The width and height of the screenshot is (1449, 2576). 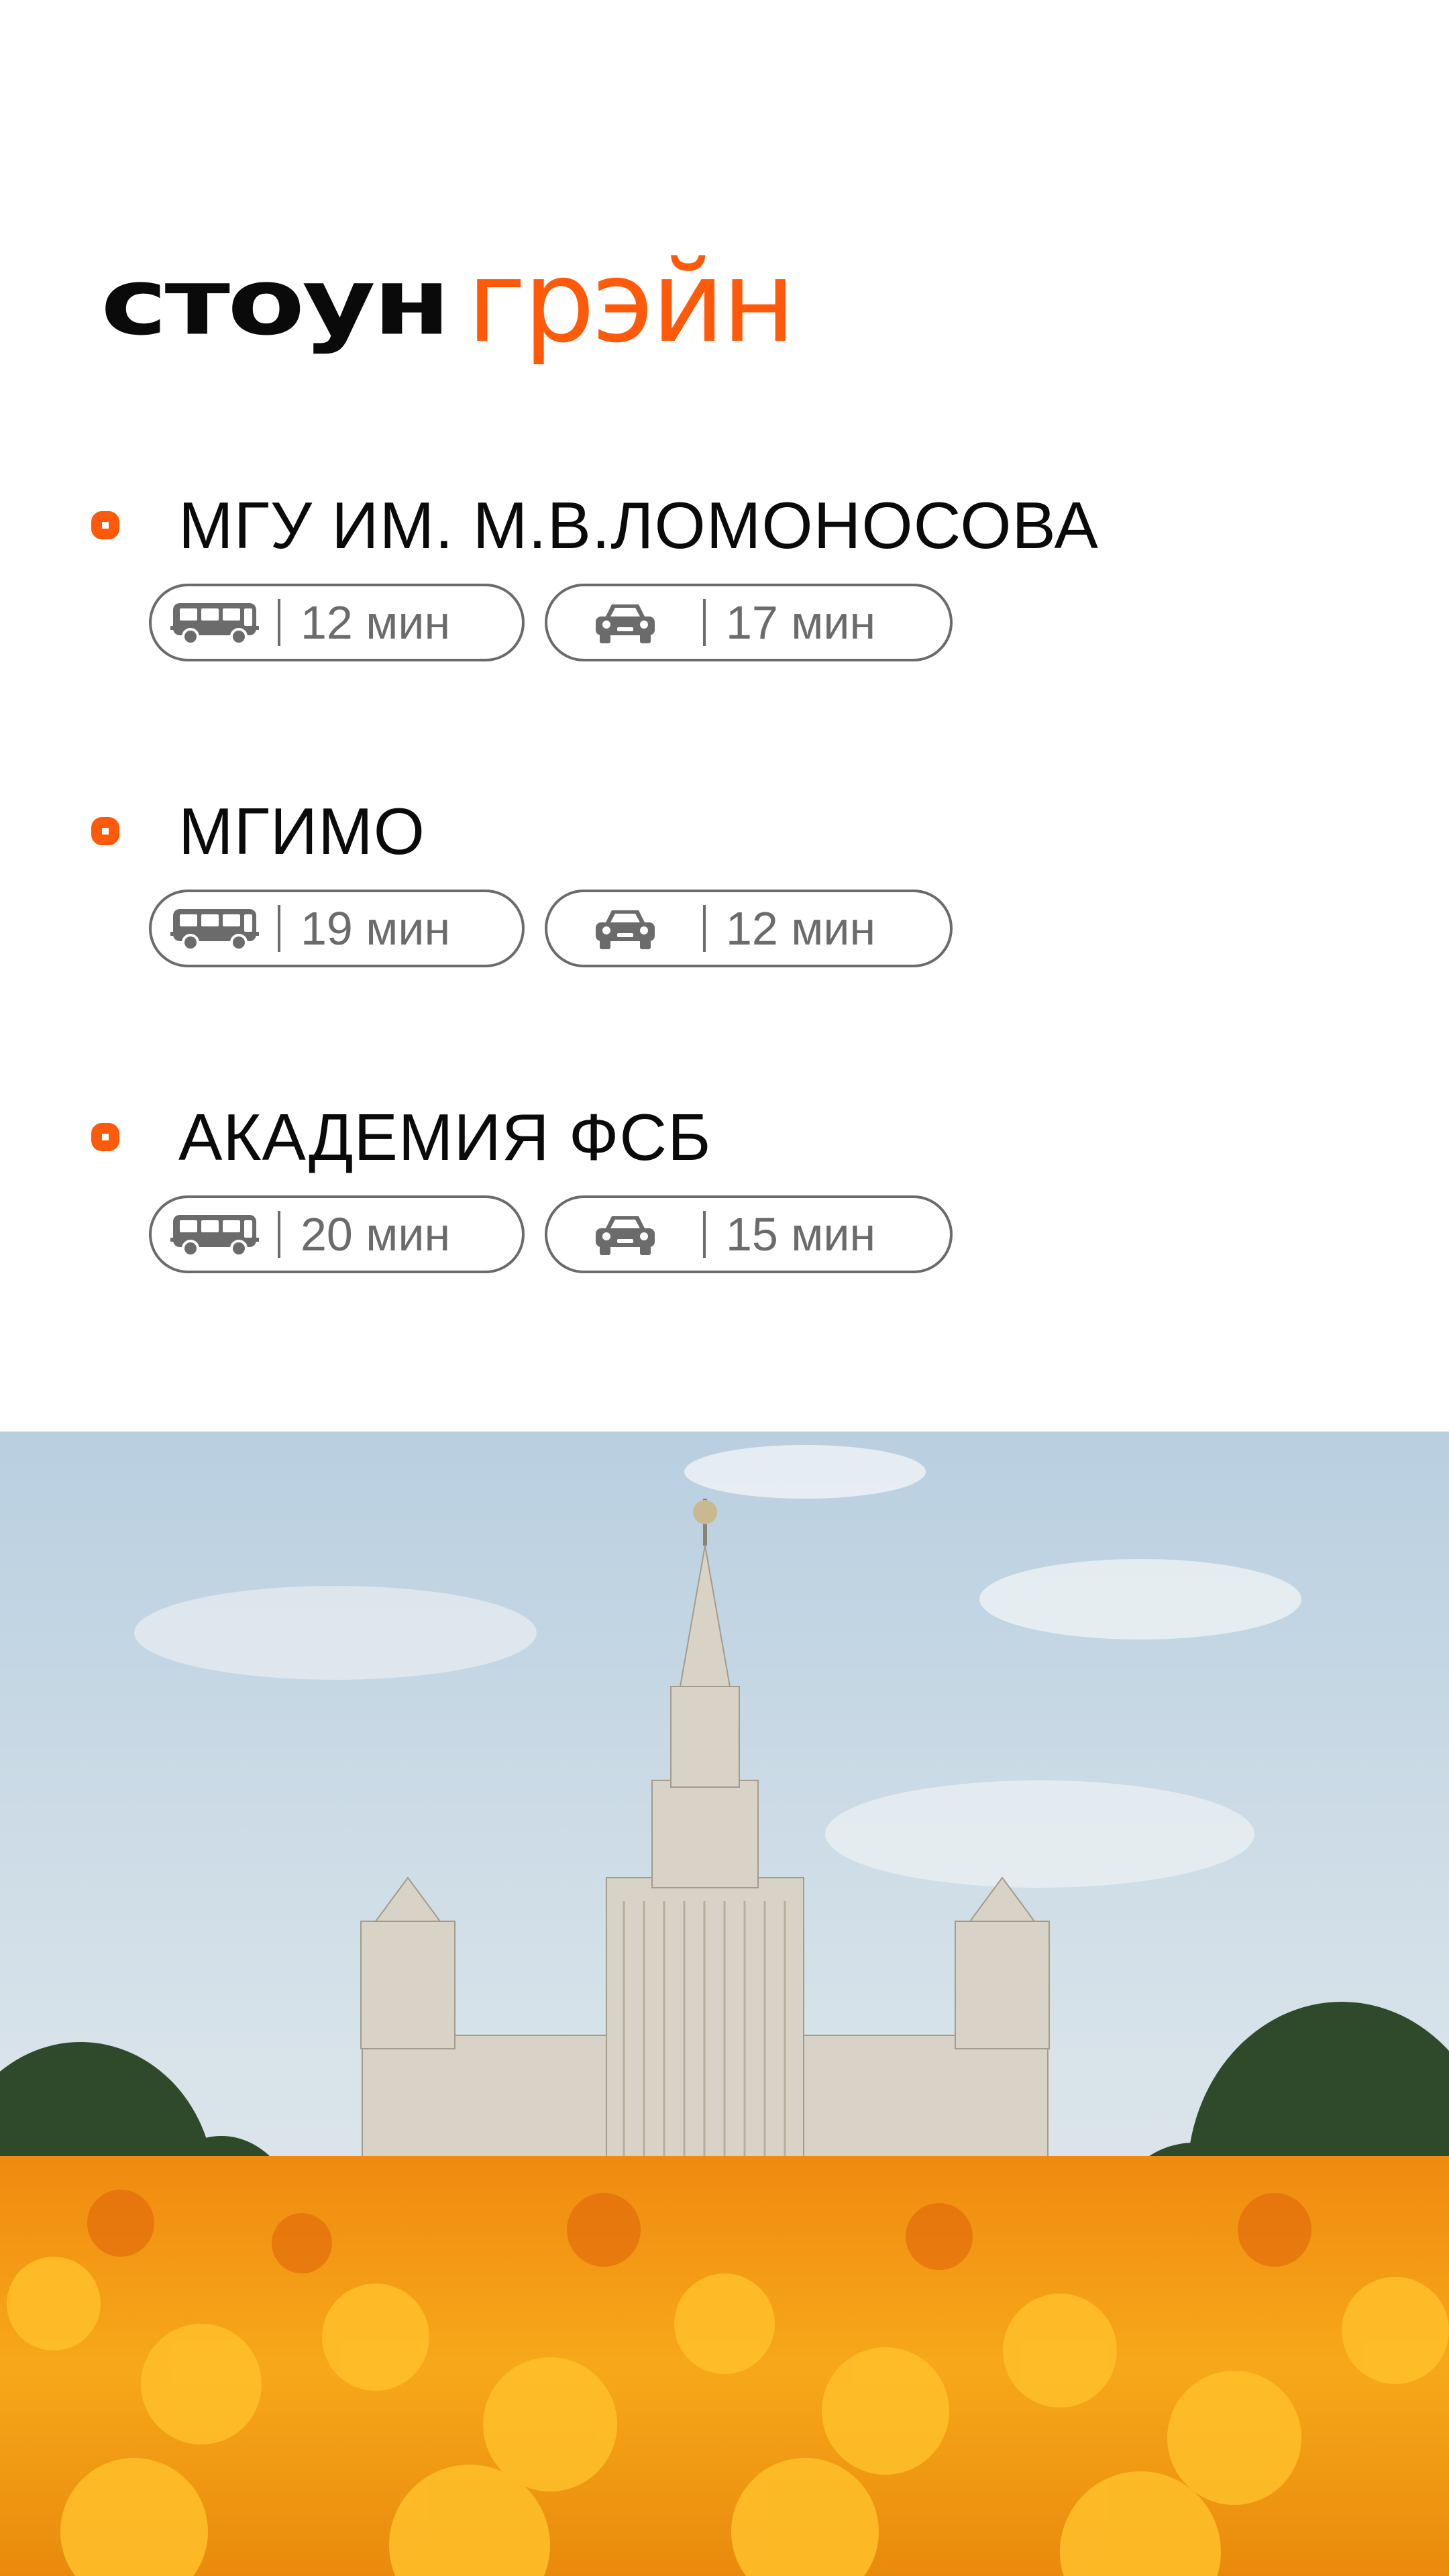 I want to click on destination-name: МГУ ИМ. М.В.ЛОМОНОСОВА, so click(x=638, y=525).